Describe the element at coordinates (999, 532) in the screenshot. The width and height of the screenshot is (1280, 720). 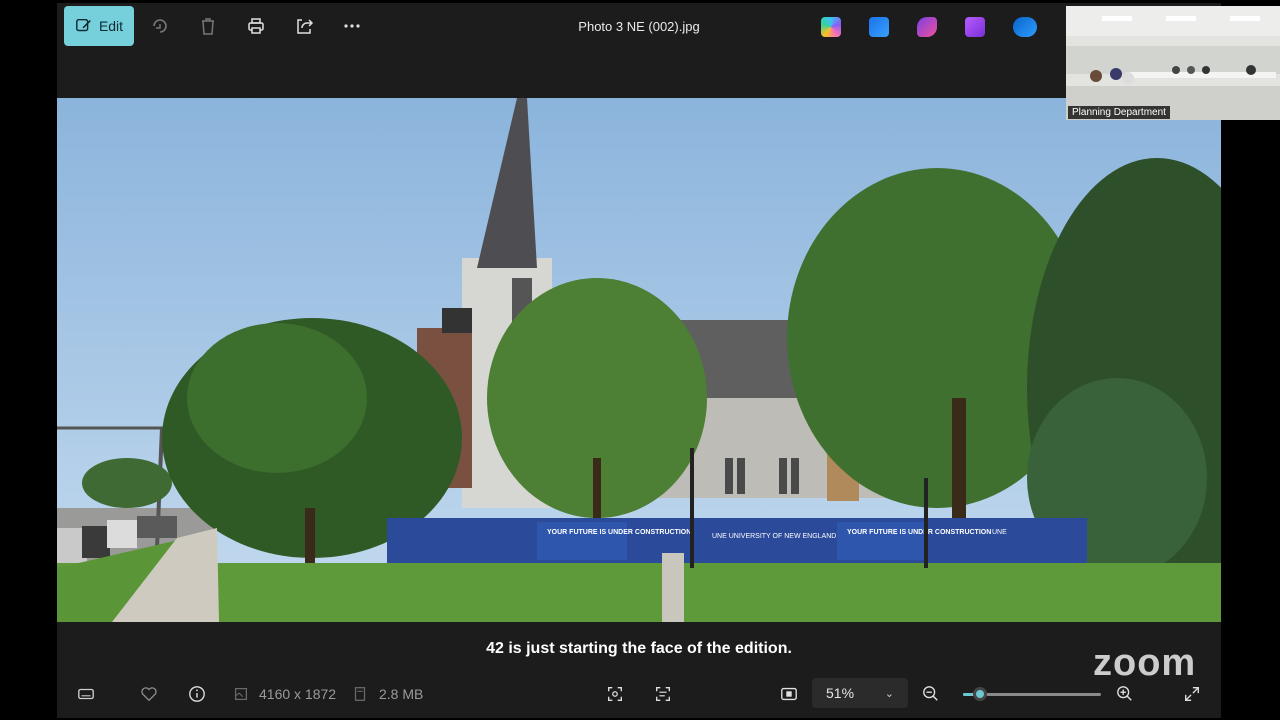
I see `banner-text-4: UNE` at that location.